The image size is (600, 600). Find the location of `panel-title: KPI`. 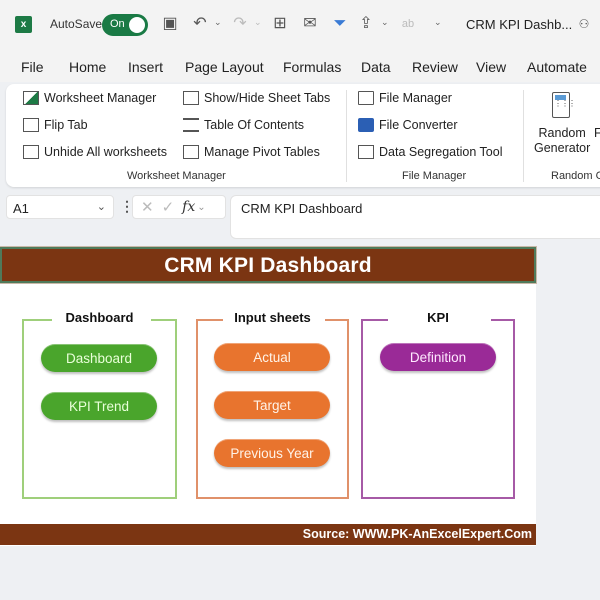

panel-title: KPI is located at coordinates (438, 317).